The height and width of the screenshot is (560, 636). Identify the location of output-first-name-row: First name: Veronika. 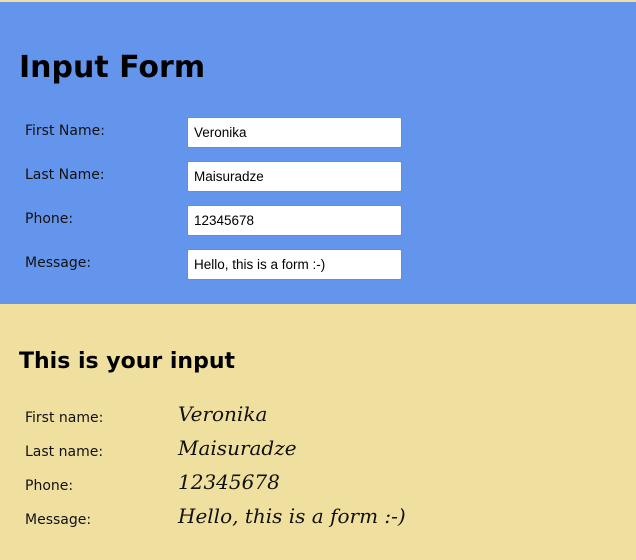
(318, 418).